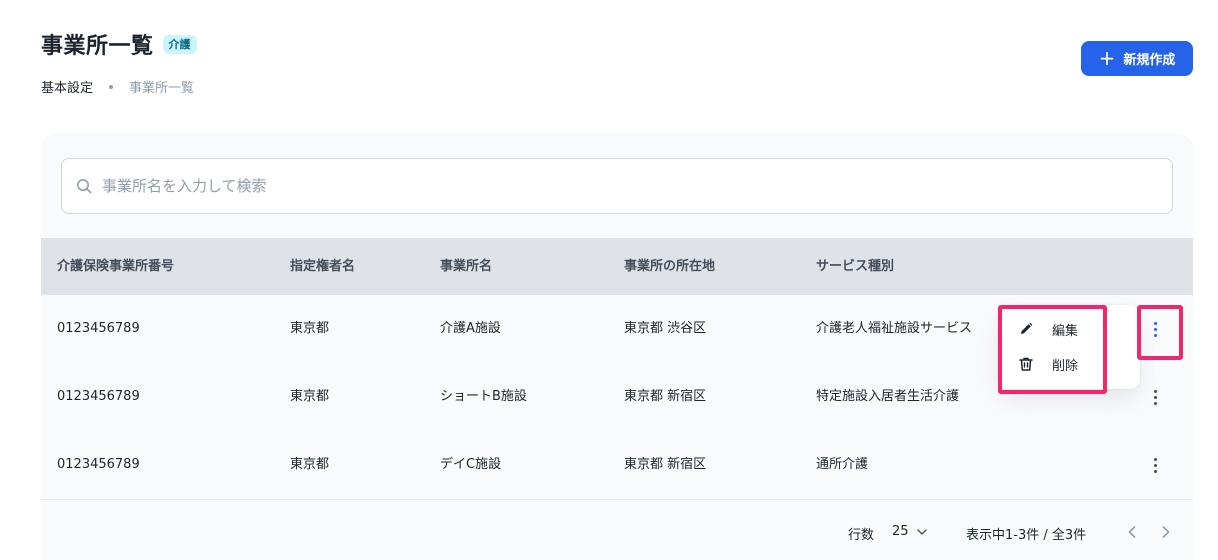  I want to click on column-header-office-name: 事業所名, so click(466, 266).